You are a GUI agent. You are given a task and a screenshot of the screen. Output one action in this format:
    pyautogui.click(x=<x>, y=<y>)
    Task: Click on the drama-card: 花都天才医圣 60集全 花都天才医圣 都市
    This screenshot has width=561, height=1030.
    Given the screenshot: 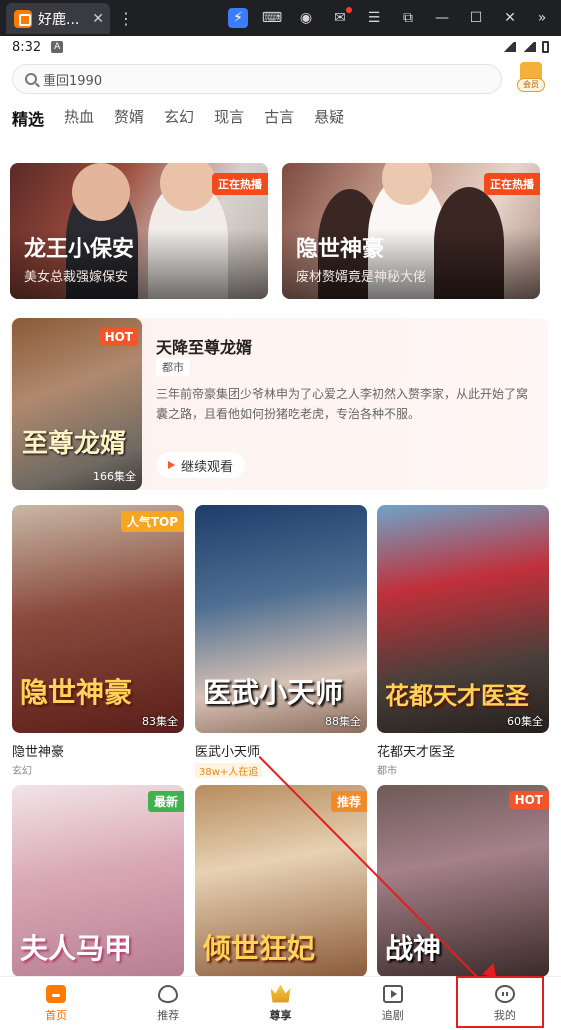 What is the action you would take?
    pyautogui.click(x=463, y=641)
    